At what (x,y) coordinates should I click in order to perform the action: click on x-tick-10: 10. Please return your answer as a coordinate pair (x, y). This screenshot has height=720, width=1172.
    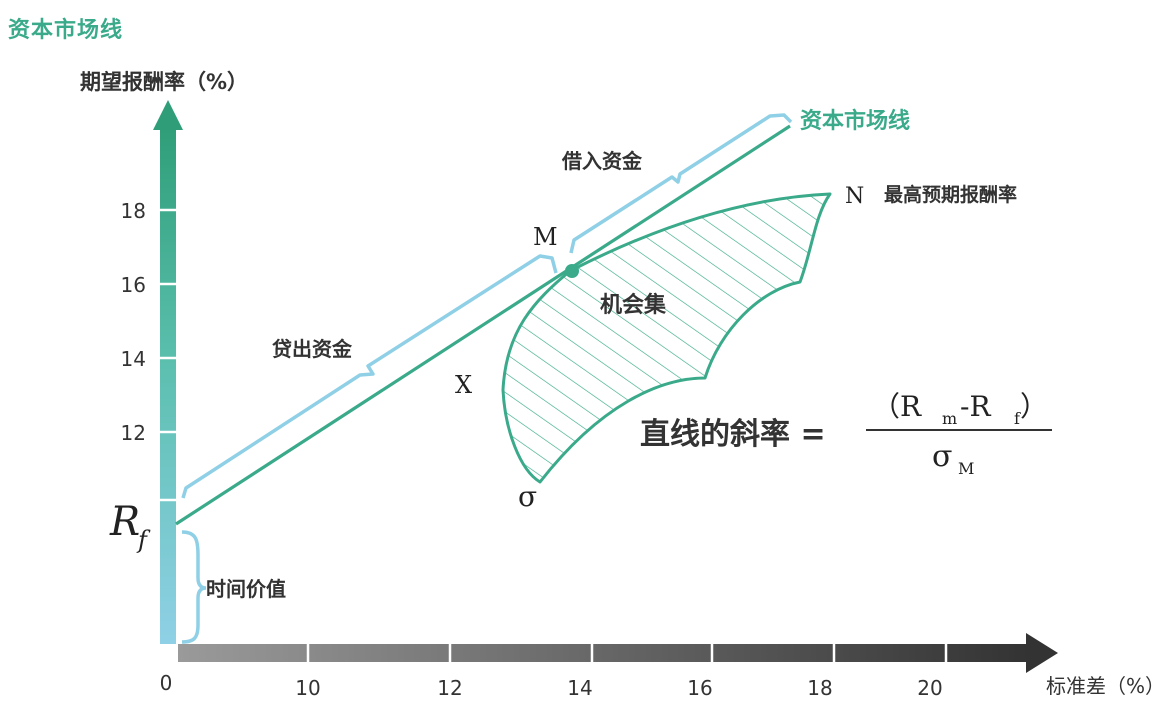
    Looking at the image, I should click on (307, 688).